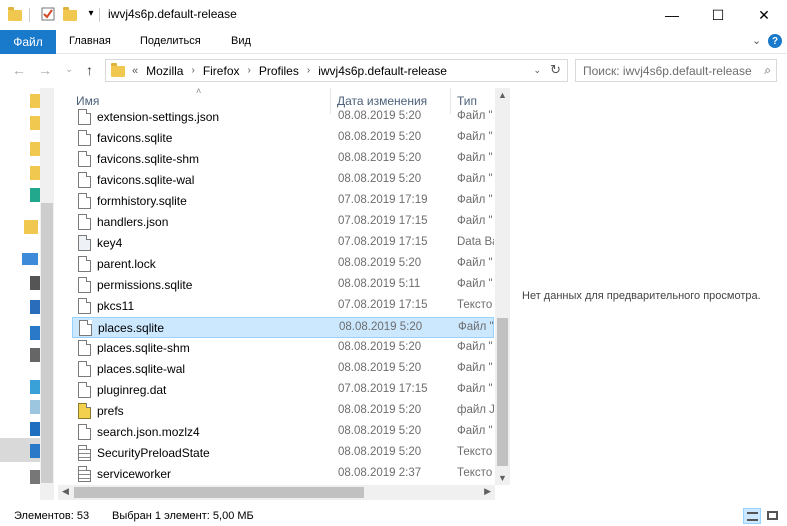  Describe the element at coordinates (283, 159) in the screenshot. I see `file-row: favicons.sqlite-shm 08.08.2019 5:20 Файл "` at that location.